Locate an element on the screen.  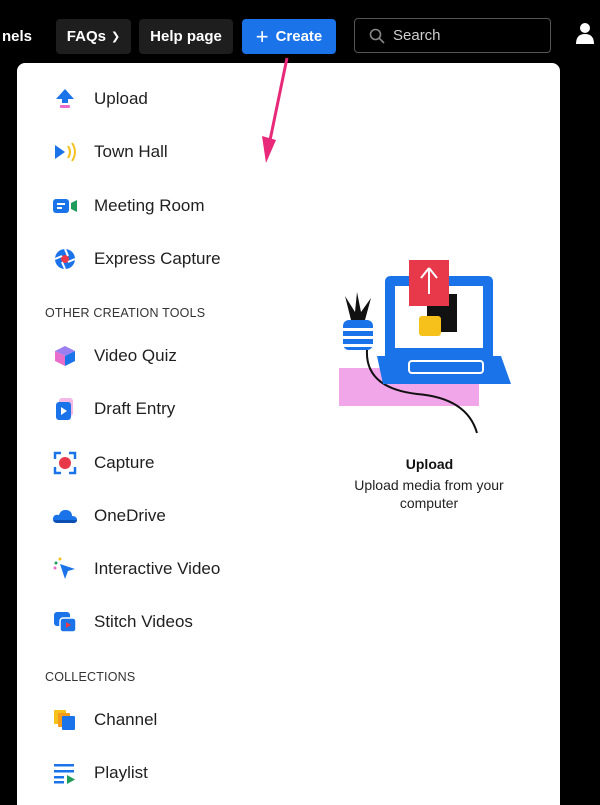
onedrive-icon is located at coordinates (65, 516).